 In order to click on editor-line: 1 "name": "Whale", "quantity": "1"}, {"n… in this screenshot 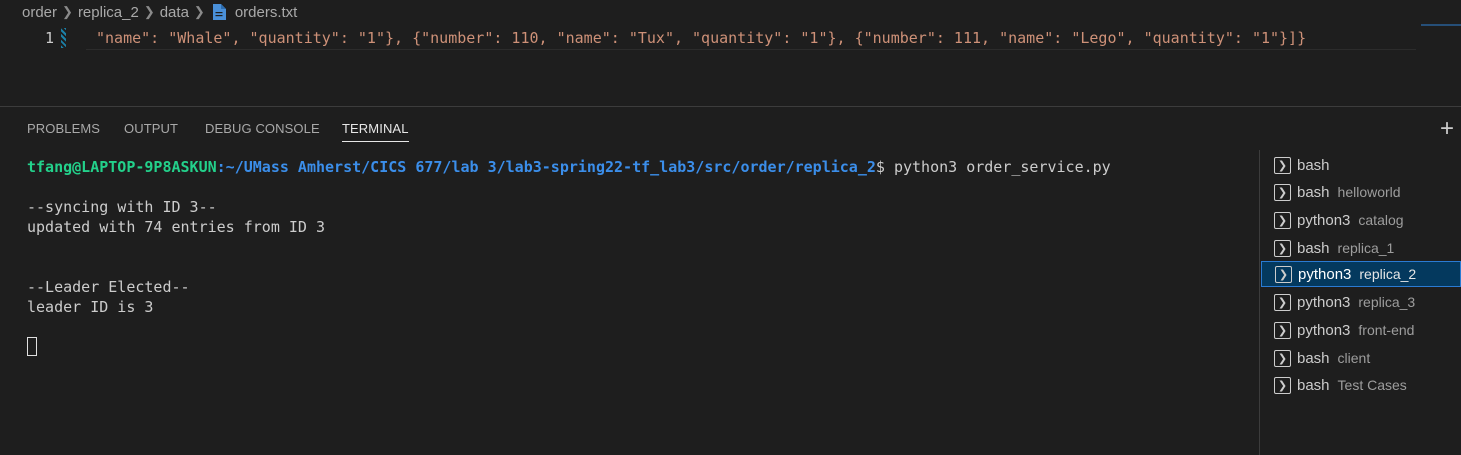, I will do `click(730, 38)`.